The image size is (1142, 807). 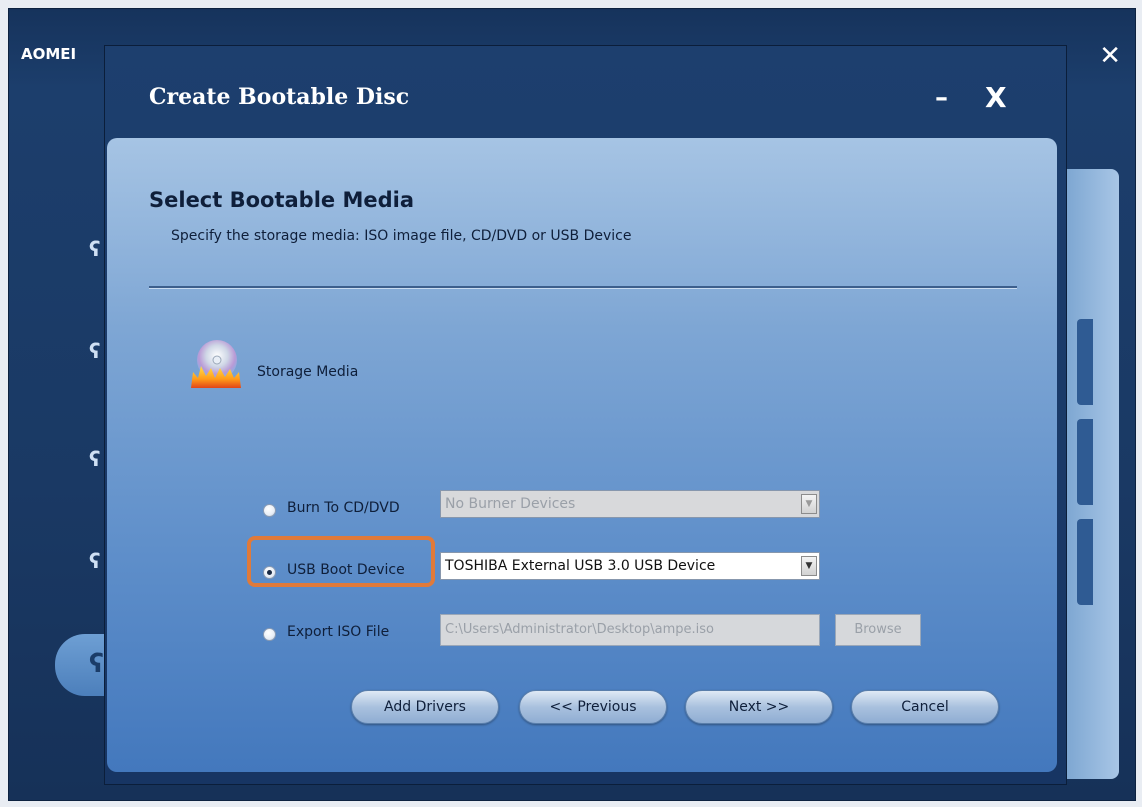 I want to click on outer-app-title: AOMEI, so click(x=49, y=54).